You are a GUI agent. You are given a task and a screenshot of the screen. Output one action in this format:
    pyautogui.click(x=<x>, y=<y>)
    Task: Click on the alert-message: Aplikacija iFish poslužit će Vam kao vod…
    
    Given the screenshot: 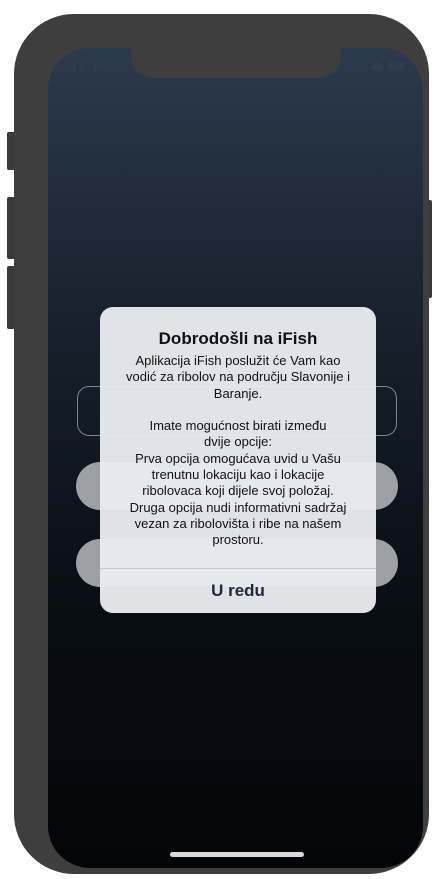 What is the action you would take?
    pyautogui.click(x=237, y=450)
    